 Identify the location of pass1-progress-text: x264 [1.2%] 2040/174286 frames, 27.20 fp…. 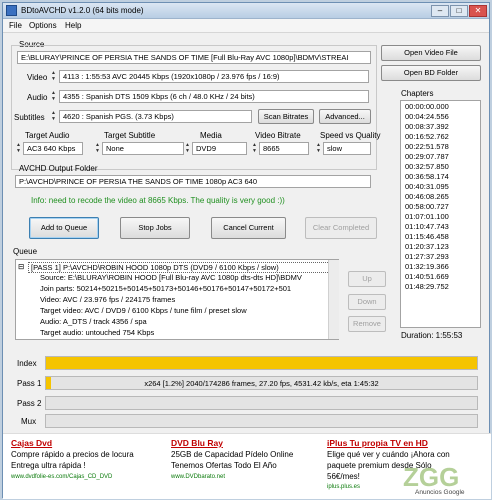
(261, 383).